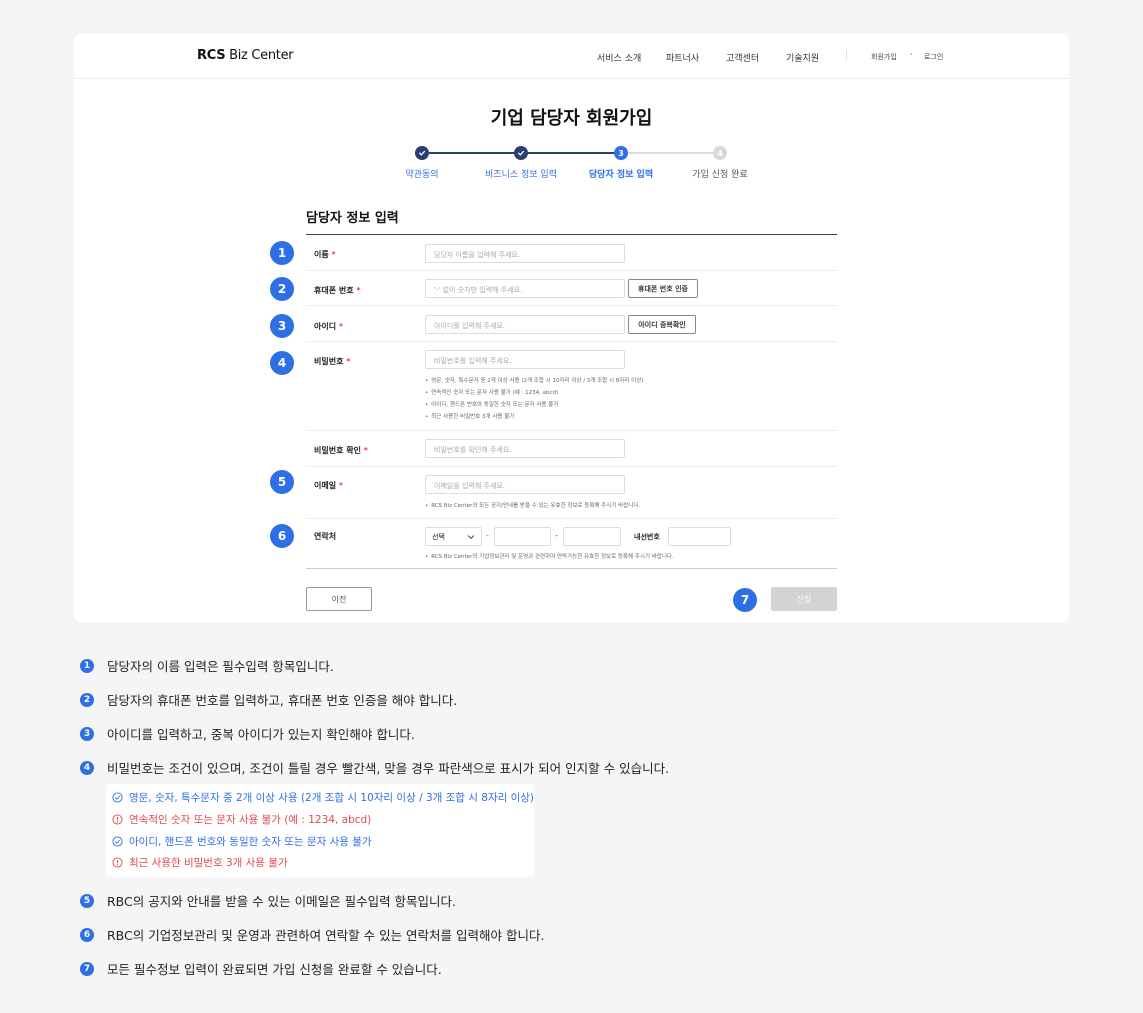 This screenshot has width=1143, height=1013. What do you see at coordinates (525, 359) in the screenshot?
I see `password-input: 비밀번호를 입력해 주세요.` at bounding box center [525, 359].